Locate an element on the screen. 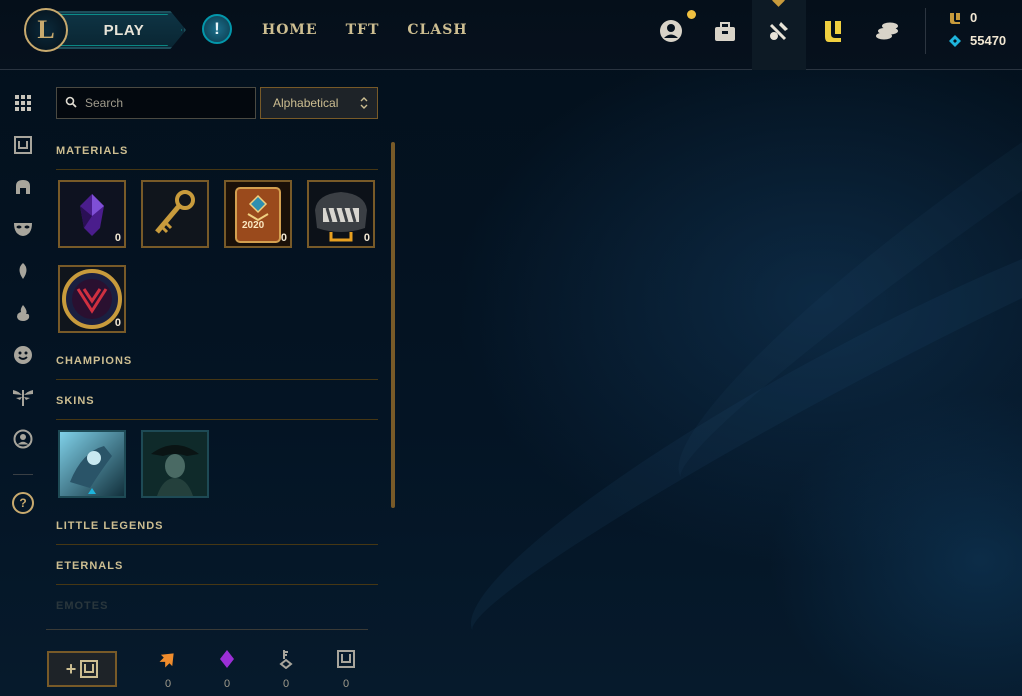 The width and height of the screenshot is (1022, 696). resource-mythic-essence: 0 is located at coordinates (227, 668).